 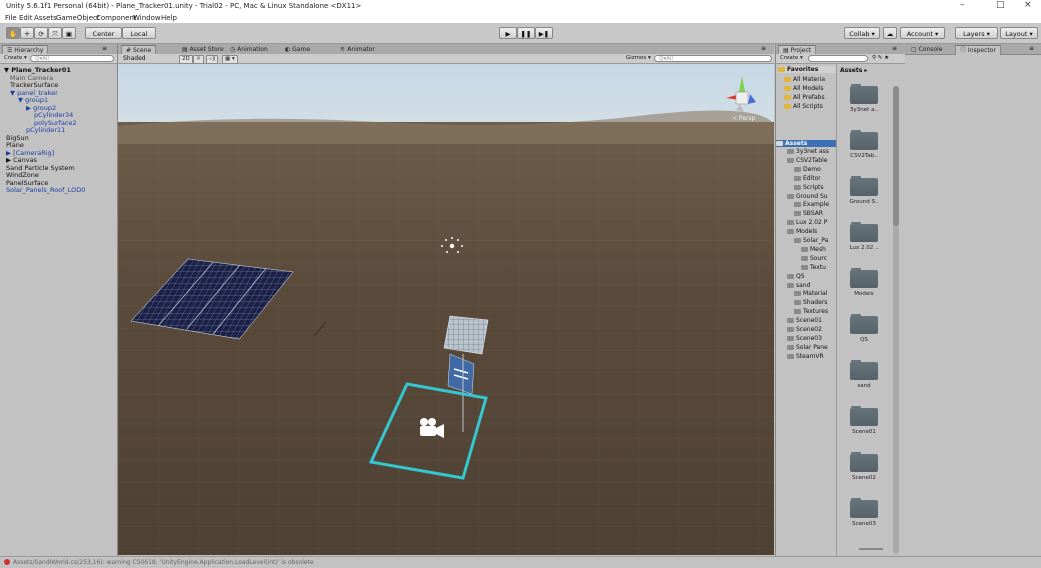 I want to click on scale-tool-icon: ⤧, so click(x=55, y=33).